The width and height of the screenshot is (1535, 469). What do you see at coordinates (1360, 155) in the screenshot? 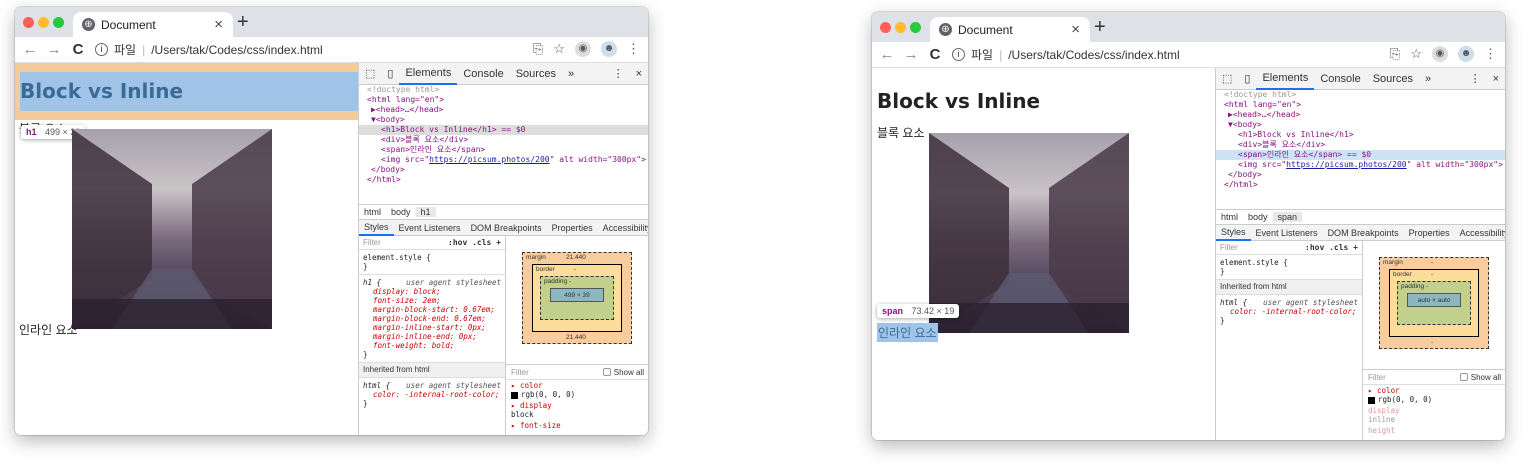
I see `dom-node-selected: <span>인라인 요소</span> == $0` at bounding box center [1360, 155].